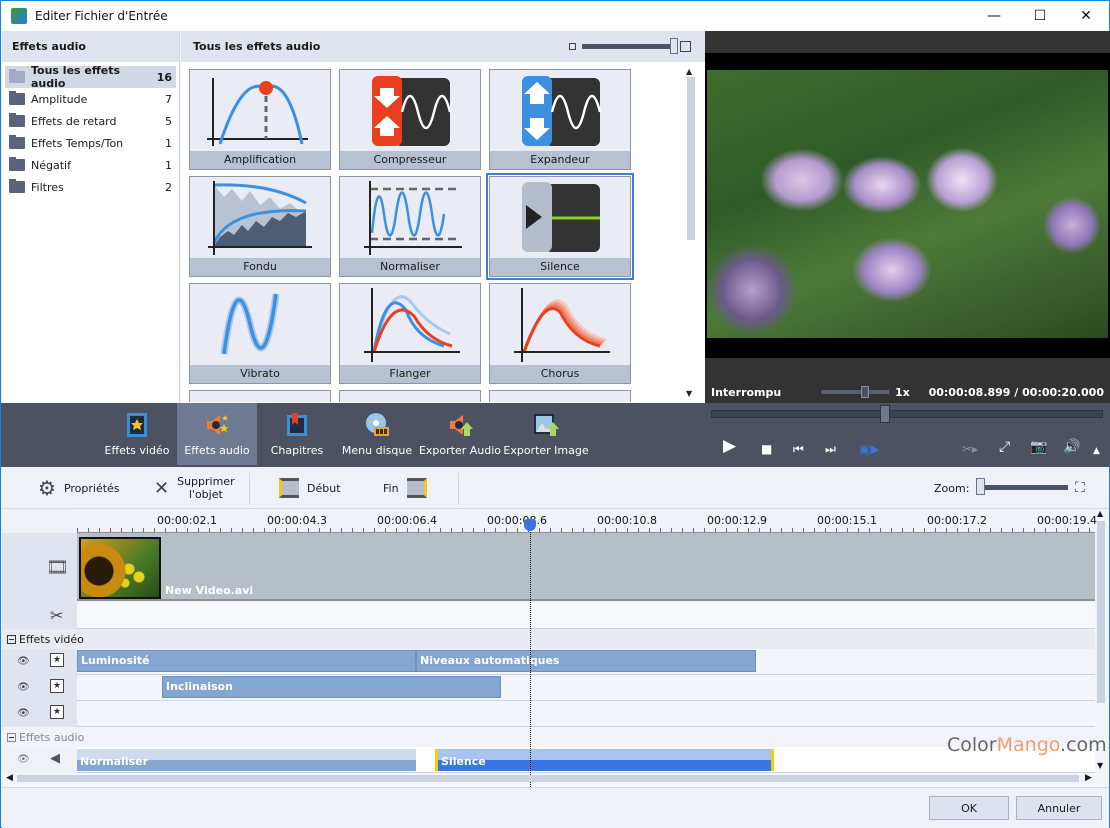 The width and height of the screenshot is (1110, 828). What do you see at coordinates (250, 324) in the screenshot?
I see `vibrato-icon` at bounding box center [250, 324].